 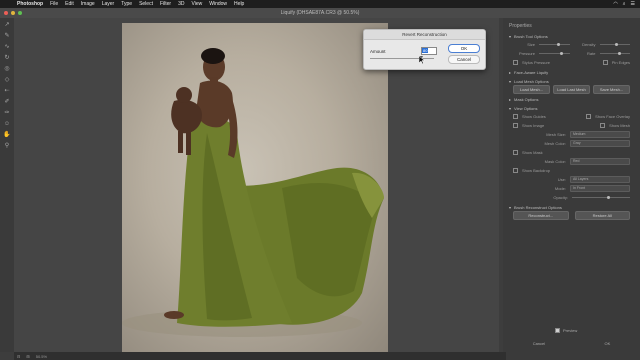 I want to click on section-load-mesh-options: ▾ Load Mesh Options, so click(x=571, y=80).